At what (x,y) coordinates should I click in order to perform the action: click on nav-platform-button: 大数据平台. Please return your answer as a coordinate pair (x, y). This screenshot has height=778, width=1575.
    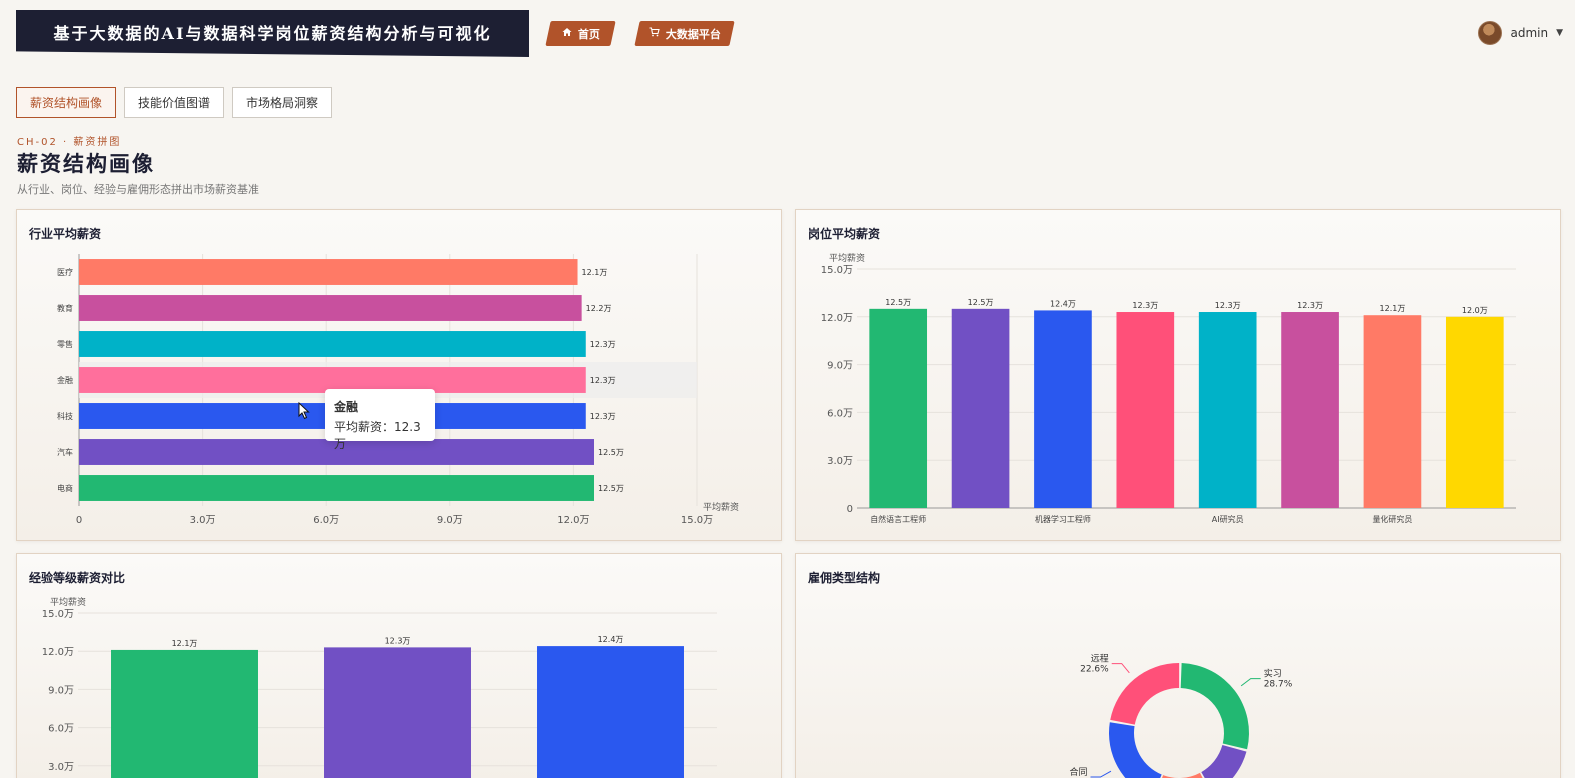
    Looking at the image, I should click on (684, 33).